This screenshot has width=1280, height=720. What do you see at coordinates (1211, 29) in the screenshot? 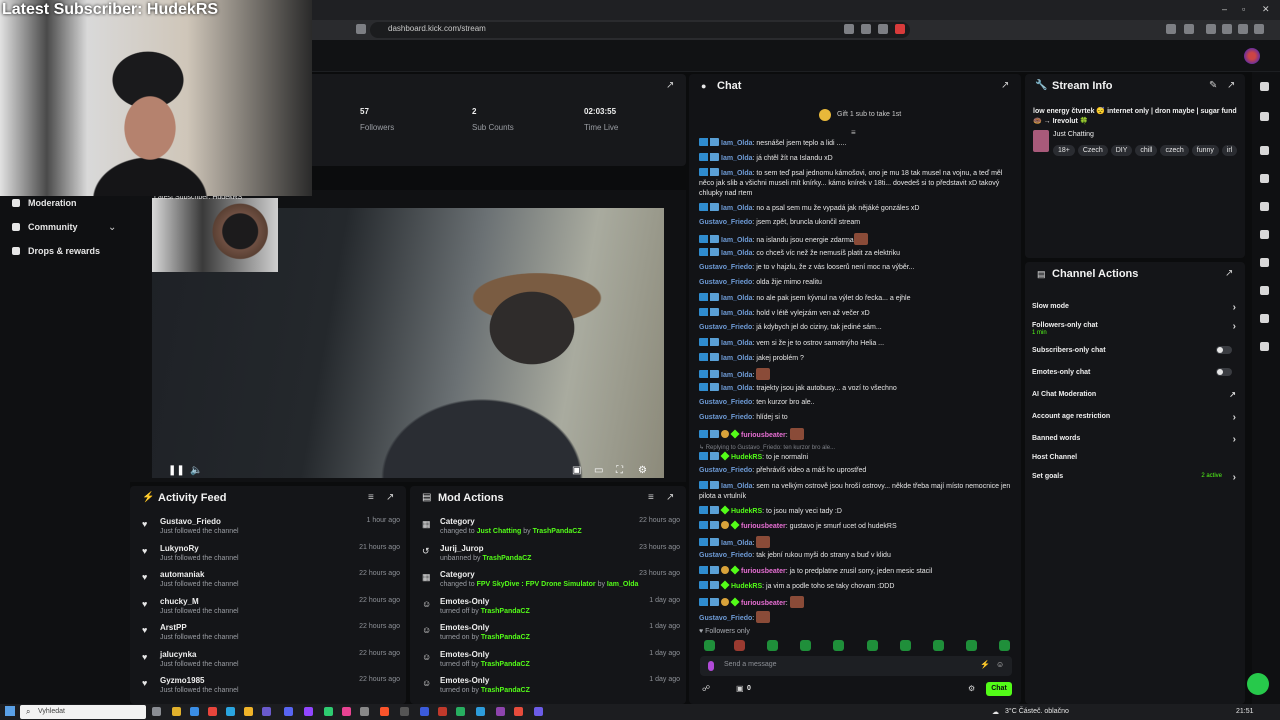
I see `sidebar-toggle-icon` at bounding box center [1211, 29].